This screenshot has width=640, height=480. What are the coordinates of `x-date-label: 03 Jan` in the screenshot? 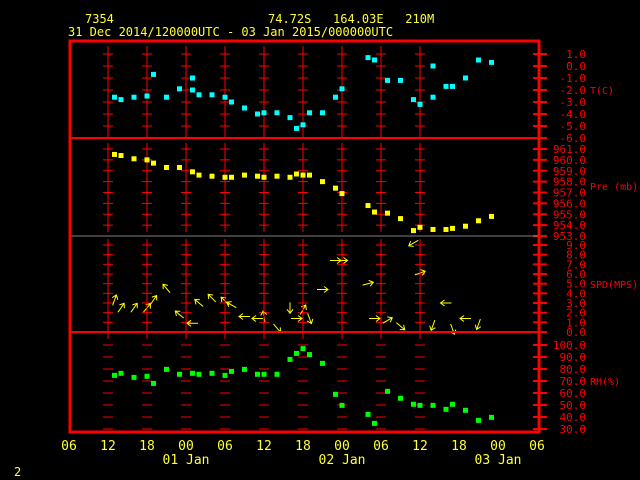 It's located at (498, 460).